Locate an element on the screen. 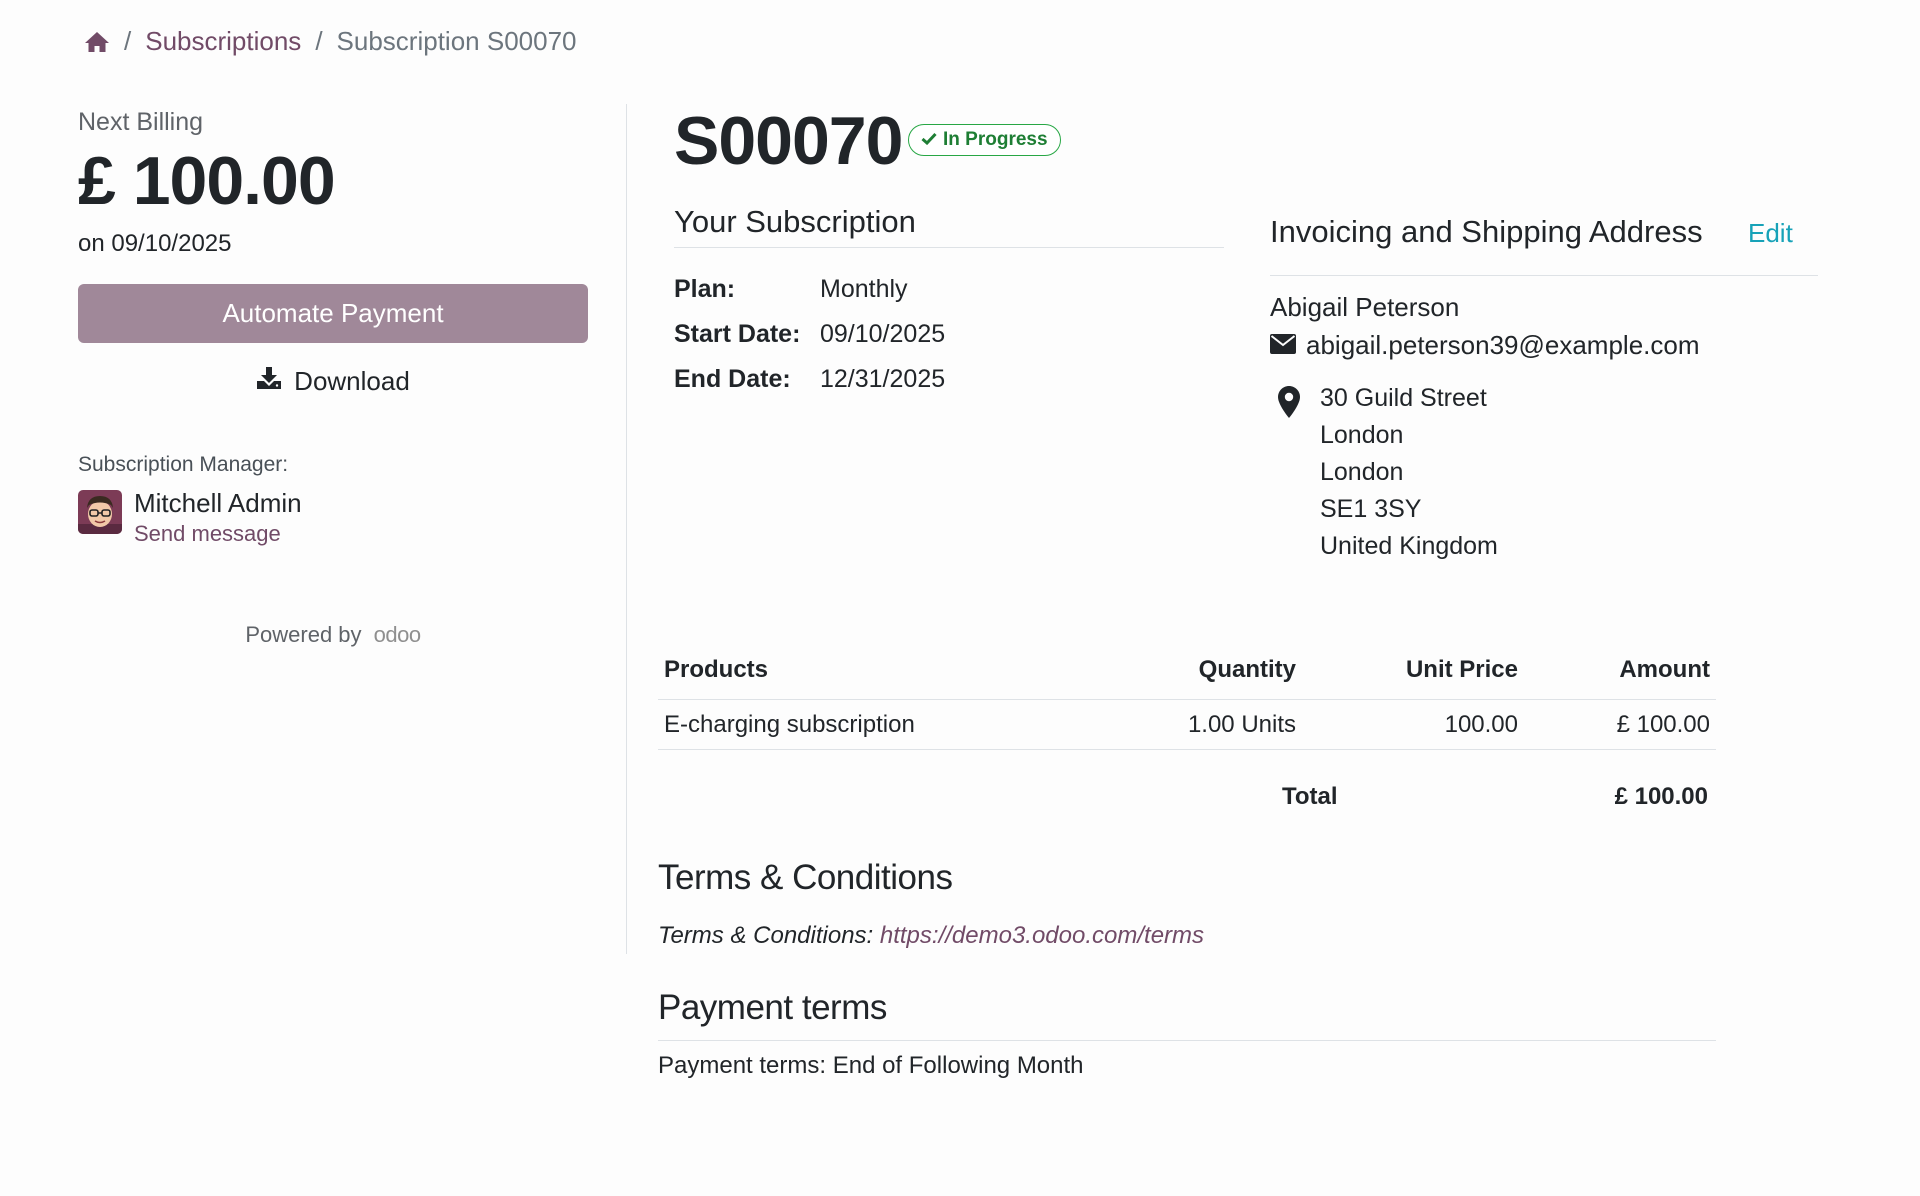  terms-heading: Terms & Conditions is located at coordinates (805, 877).